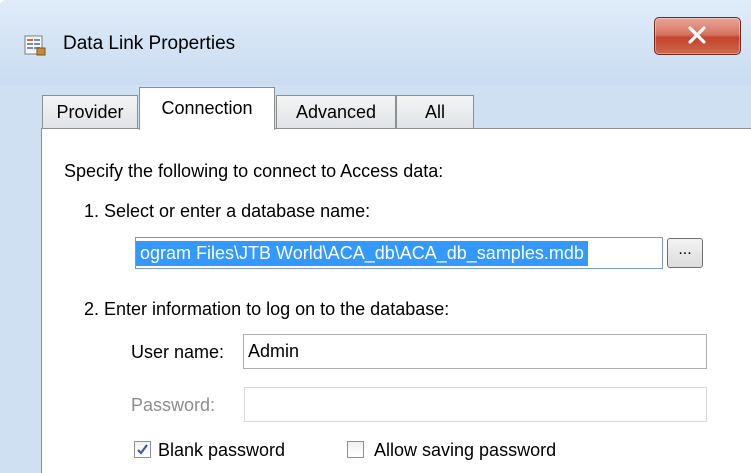  Describe the element at coordinates (355, 449) in the screenshot. I see `allow-saving-password-checkbox` at that location.